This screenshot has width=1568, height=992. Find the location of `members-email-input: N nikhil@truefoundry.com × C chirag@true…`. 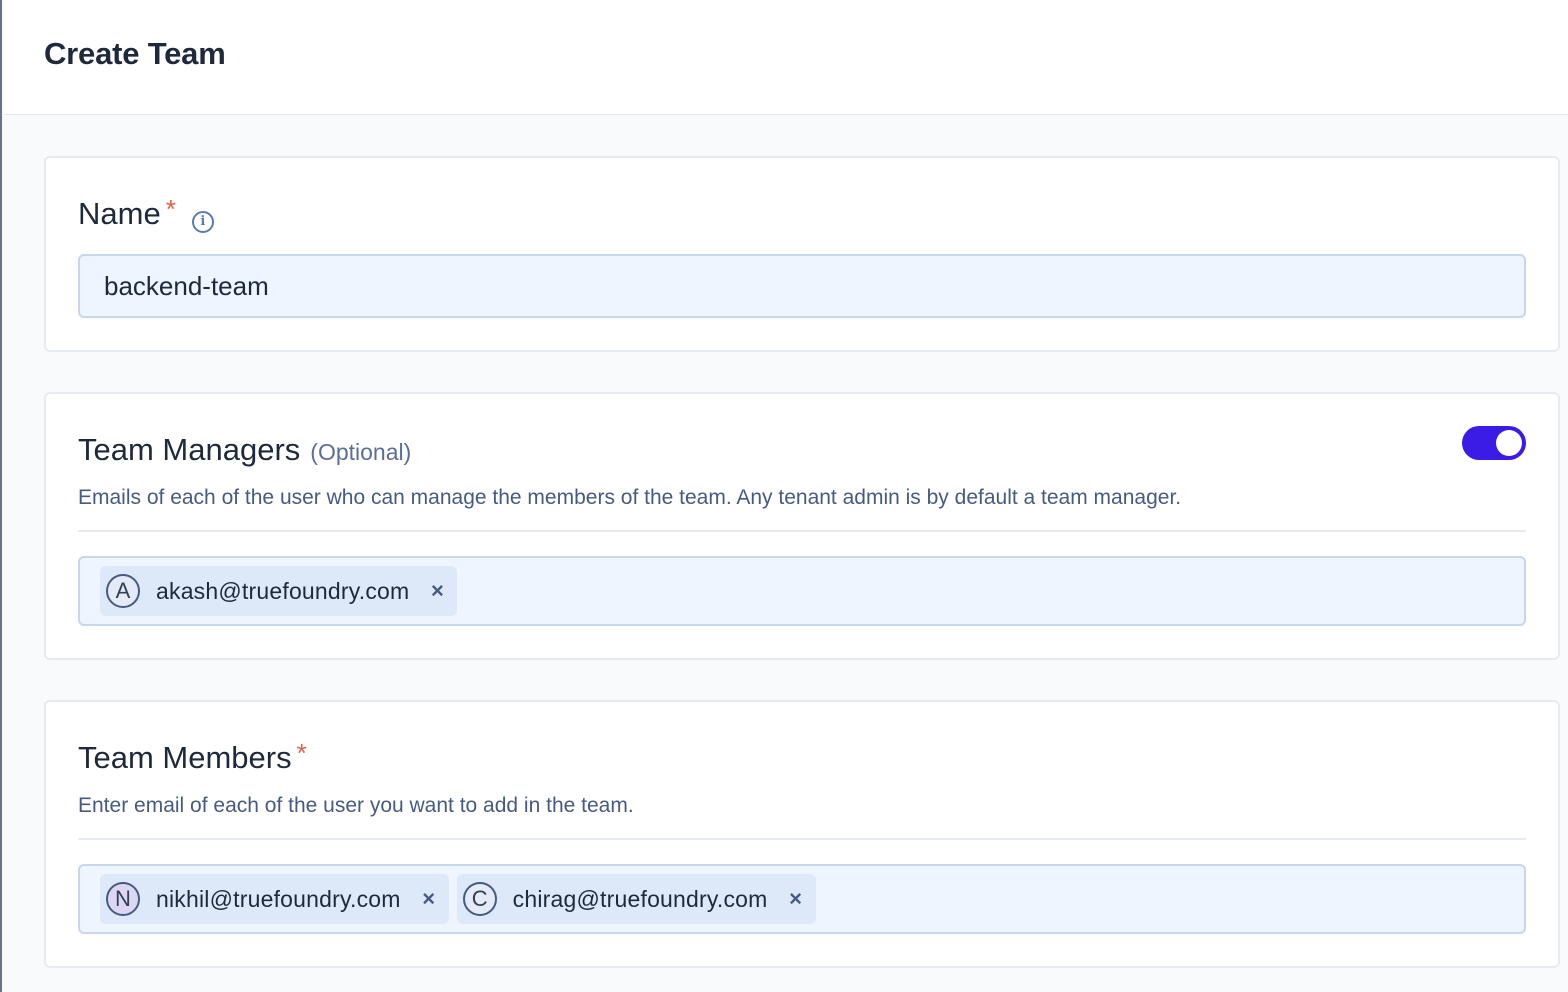

members-email-input: N nikhil@truefoundry.com × C chirag@true… is located at coordinates (802, 899).